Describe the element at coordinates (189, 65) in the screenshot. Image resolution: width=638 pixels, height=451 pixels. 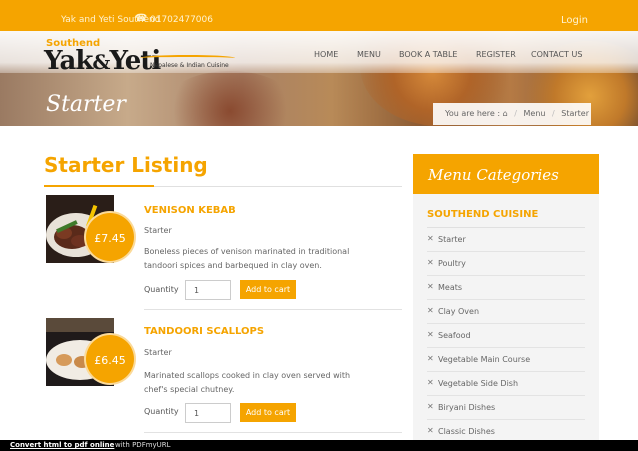
I see `logo-tagline: Nepalese & Indian Cuisine` at that location.